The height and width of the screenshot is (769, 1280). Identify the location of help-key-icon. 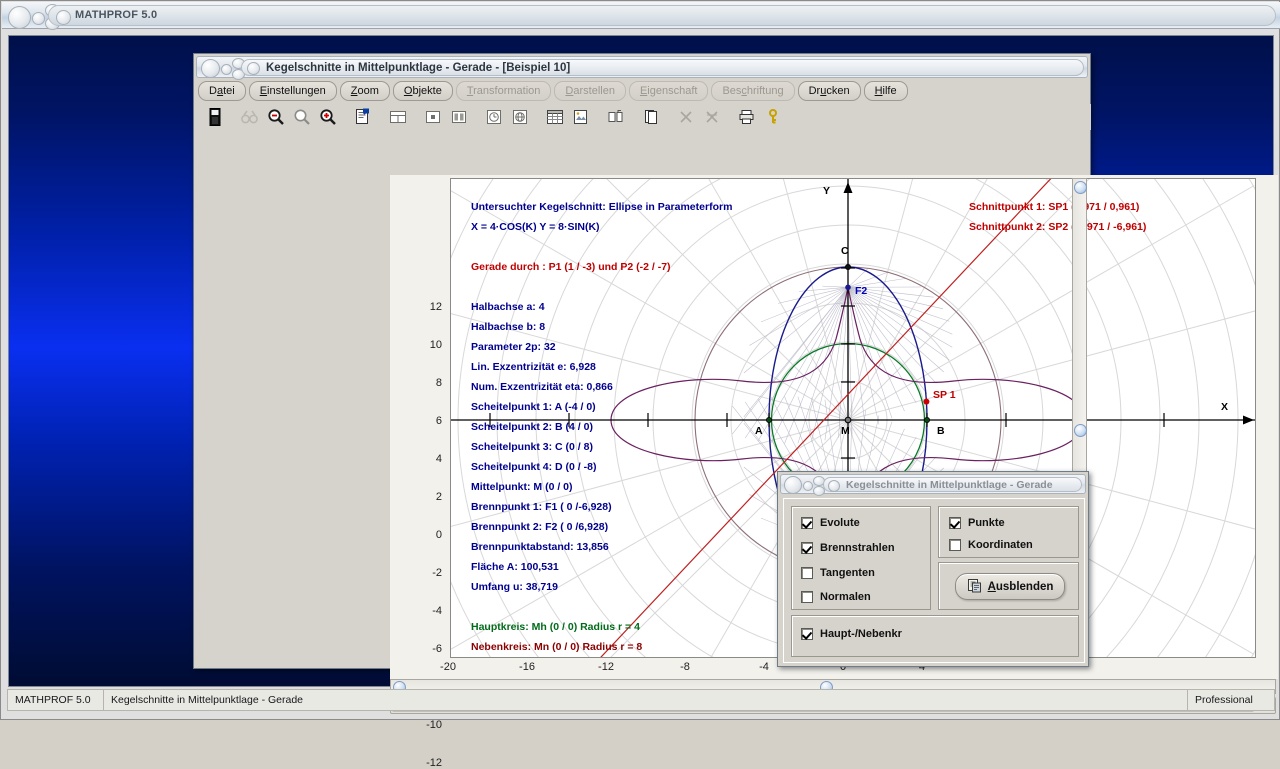
(773, 117).